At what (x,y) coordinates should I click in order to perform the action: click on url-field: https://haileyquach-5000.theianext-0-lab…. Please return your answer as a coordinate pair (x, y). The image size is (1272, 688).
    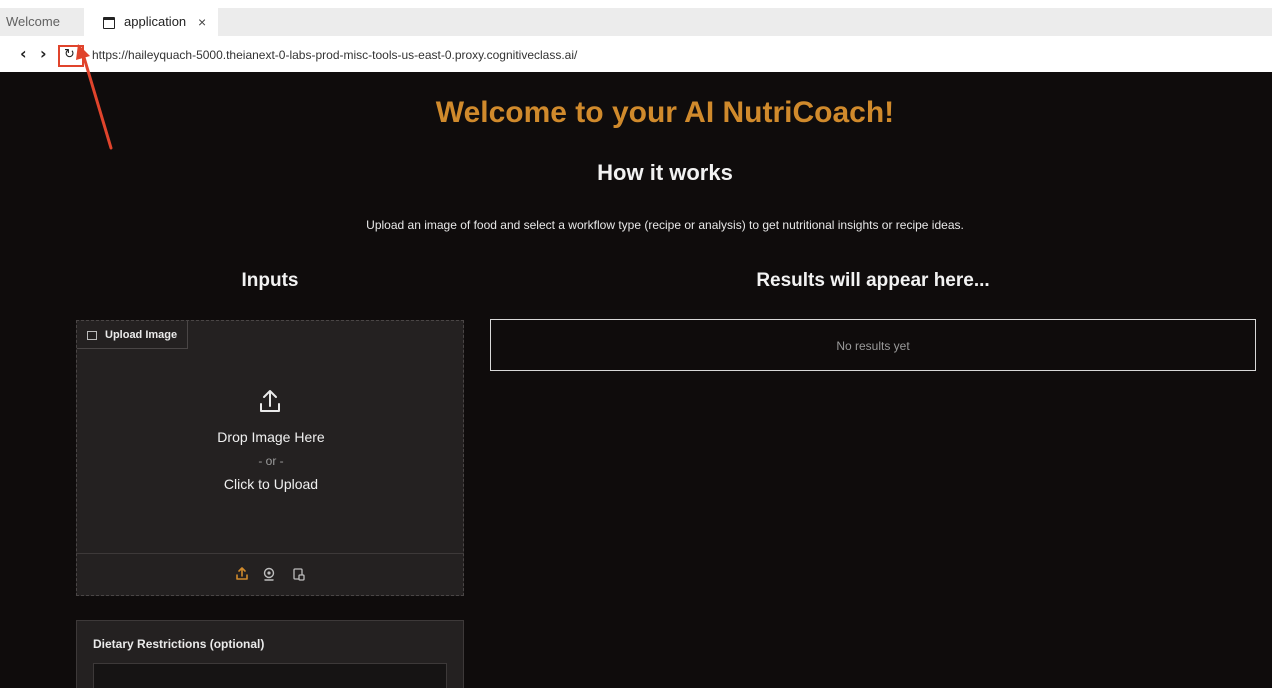
    Looking at the image, I should click on (334, 55).